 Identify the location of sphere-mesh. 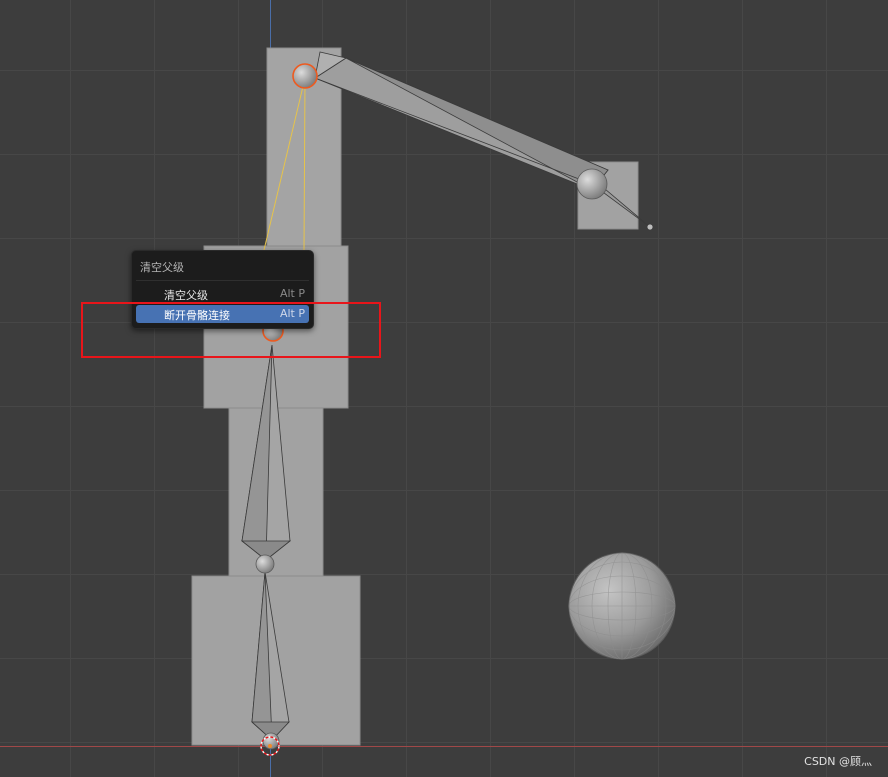
(622, 606).